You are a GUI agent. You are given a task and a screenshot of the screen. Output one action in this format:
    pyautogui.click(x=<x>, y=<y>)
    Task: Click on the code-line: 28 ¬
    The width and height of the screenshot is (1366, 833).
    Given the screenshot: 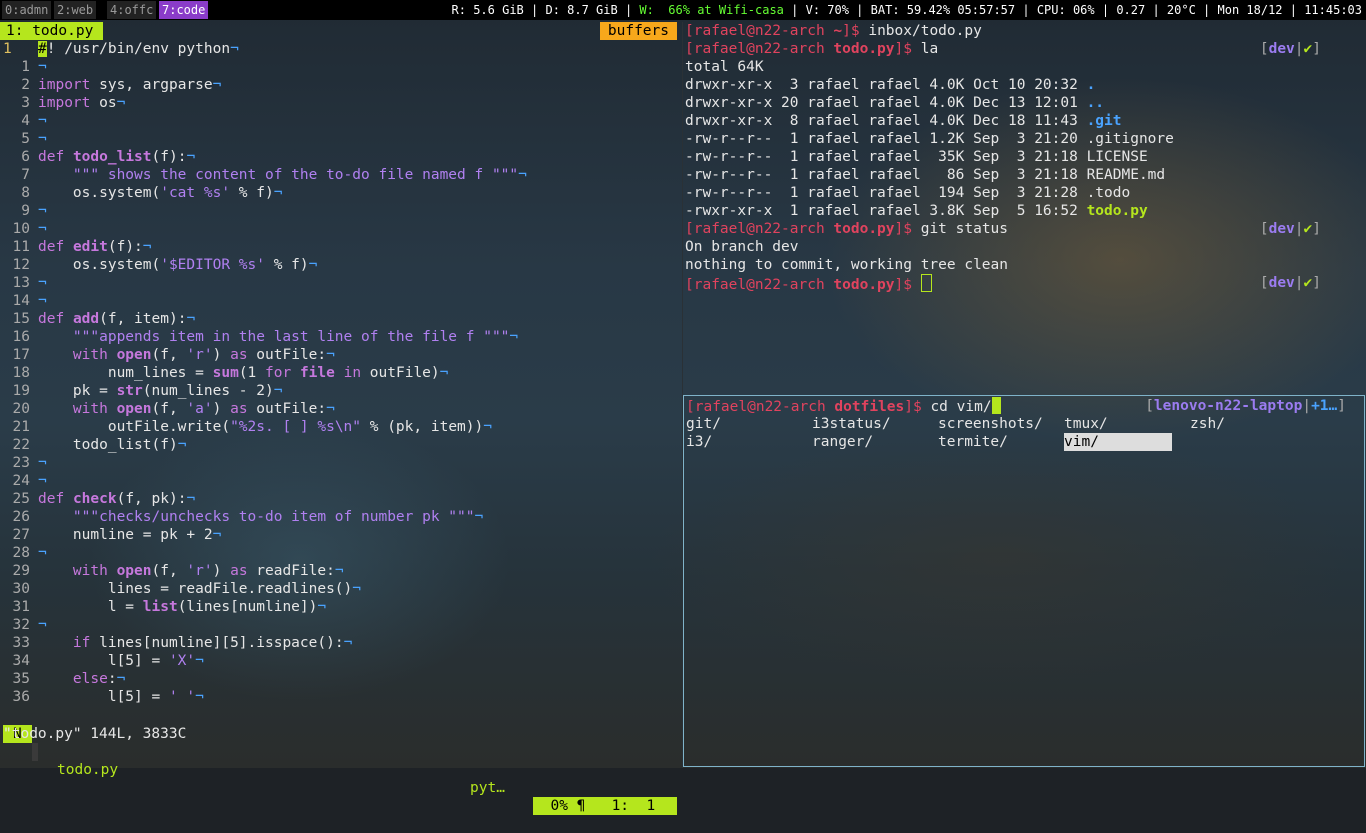 What is the action you would take?
    pyautogui.click(x=340, y=553)
    